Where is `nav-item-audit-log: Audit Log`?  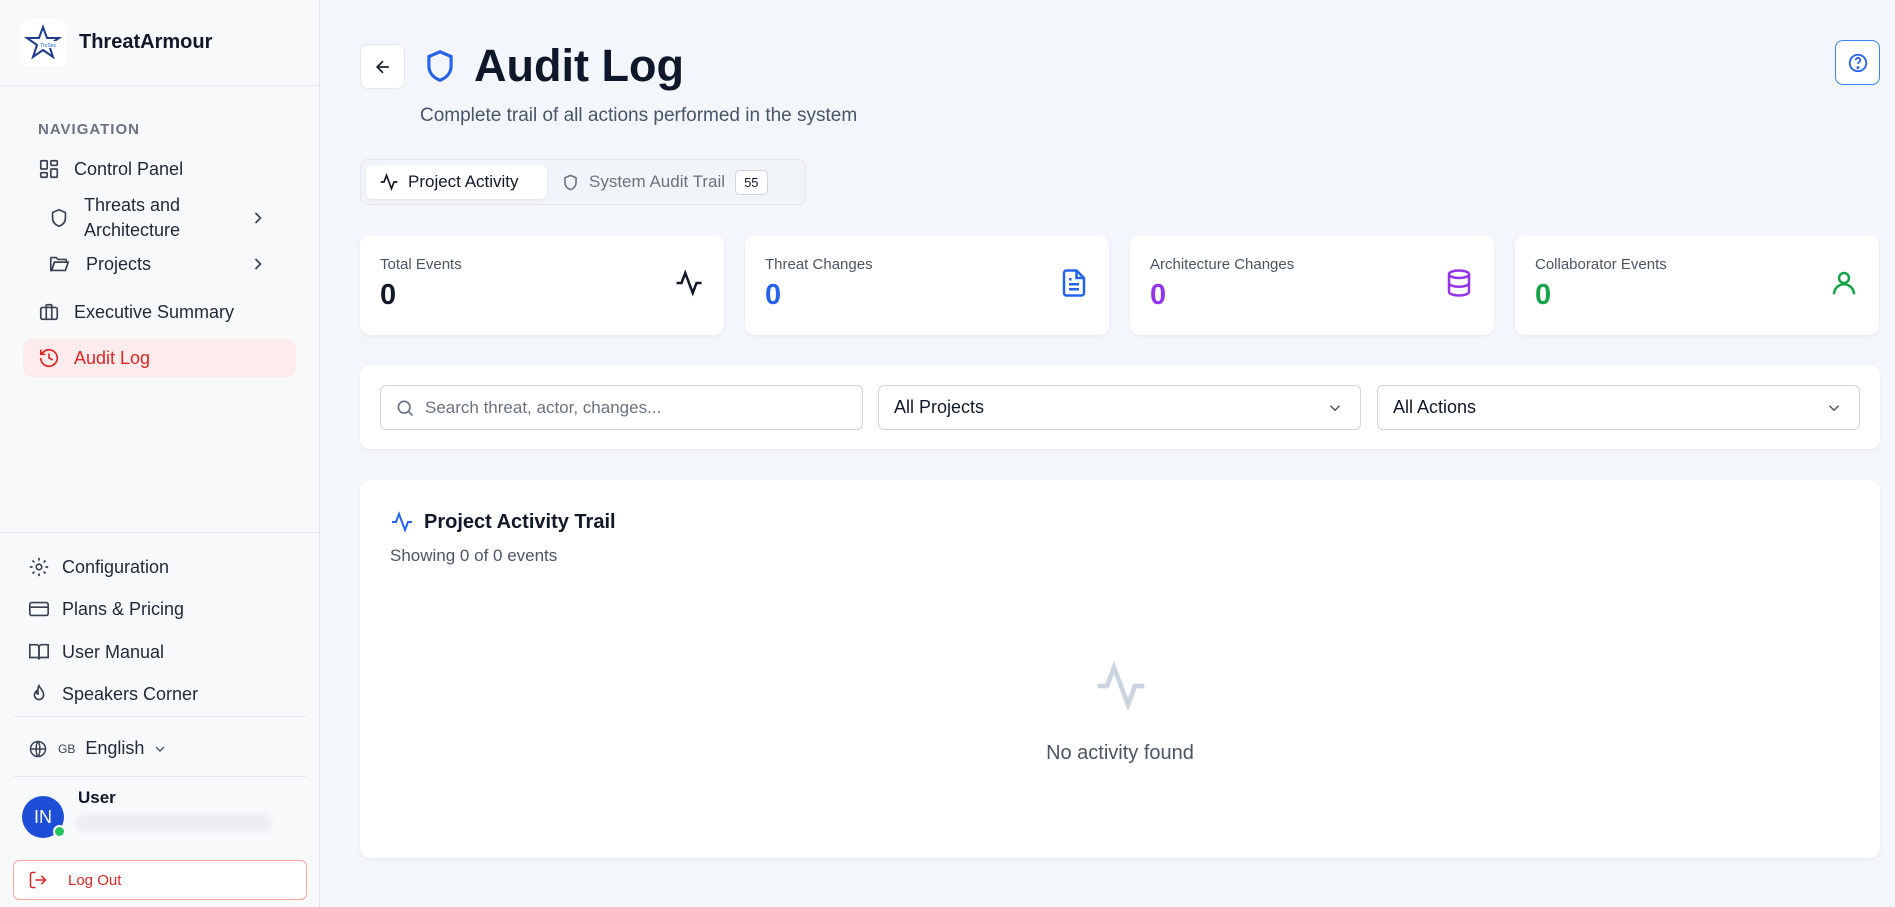
nav-item-audit-log: Audit Log is located at coordinates (159, 358).